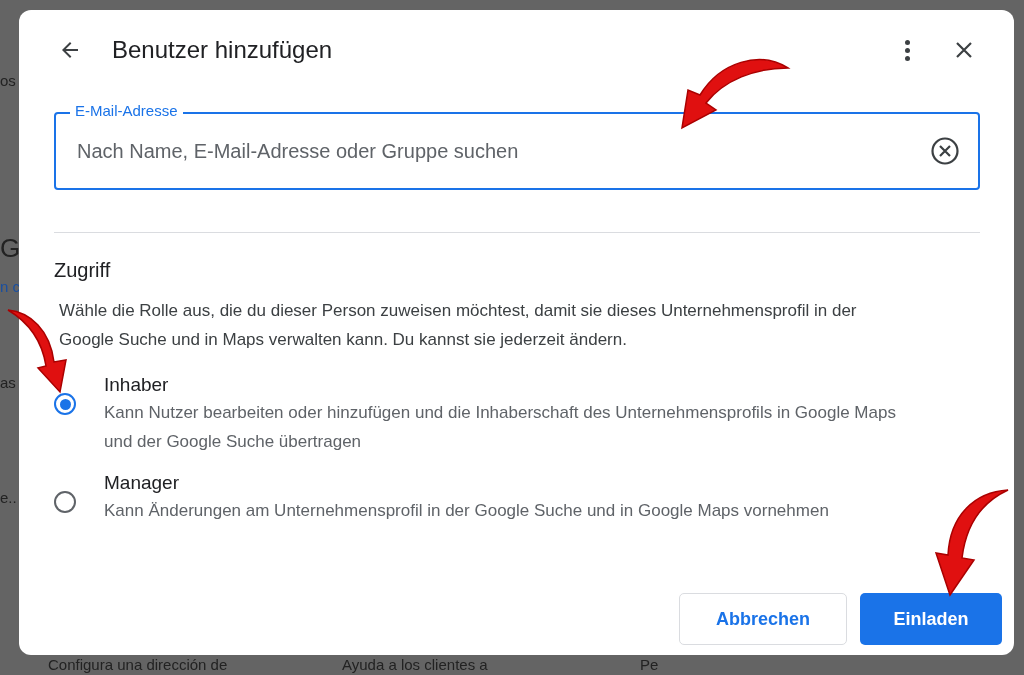 The image size is (1024, 675). Describe the element at coordinates (8, 497) in the screenshot. I see `background-text: e..` at that location.